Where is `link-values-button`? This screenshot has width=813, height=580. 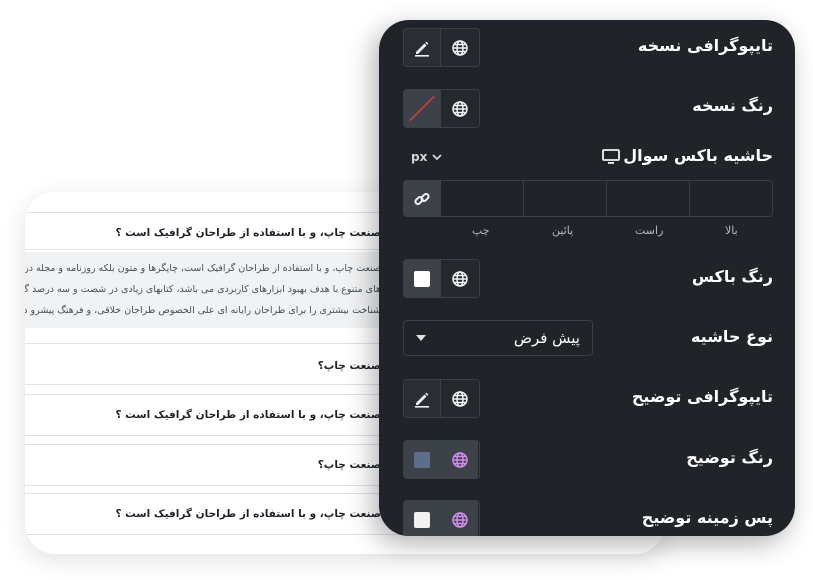
link-values-button is located at coordinates (422, 198).